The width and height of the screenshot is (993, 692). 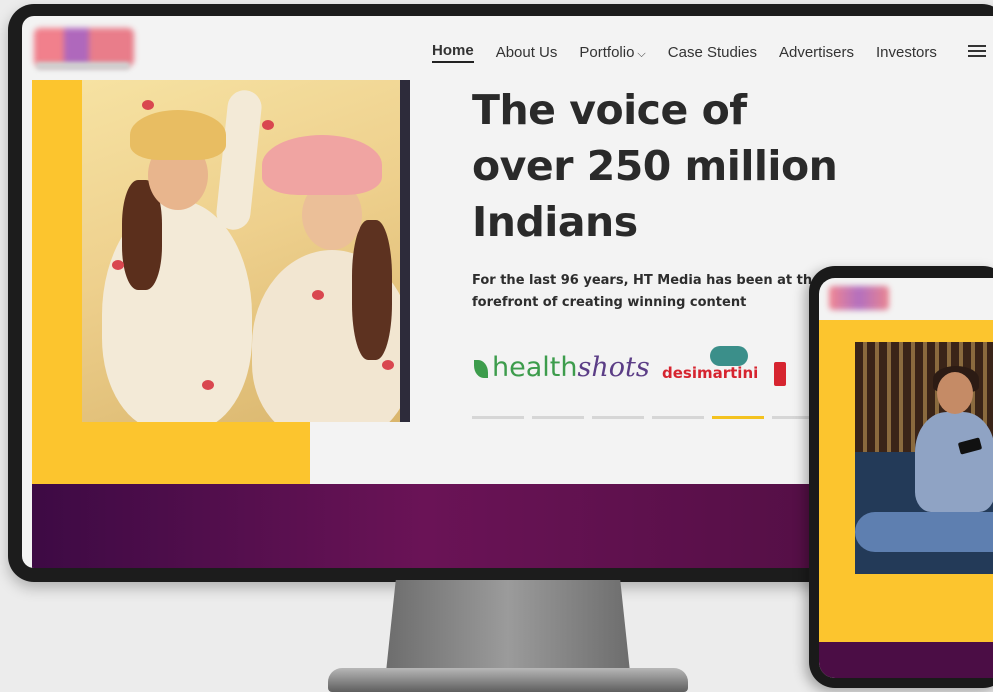 I want to click on nav-portfolio: Portfolio ⌵, so click(x=612, y=52).